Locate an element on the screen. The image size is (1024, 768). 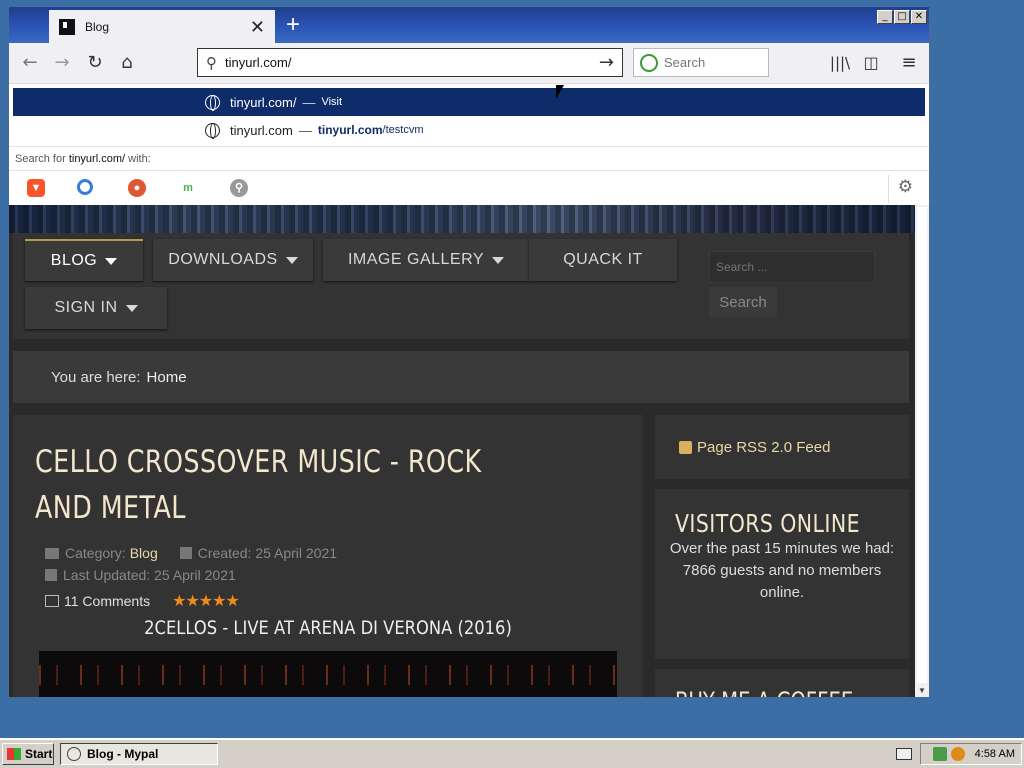
breadcrumb-label: You are here: is located at coordinates (96, 377).